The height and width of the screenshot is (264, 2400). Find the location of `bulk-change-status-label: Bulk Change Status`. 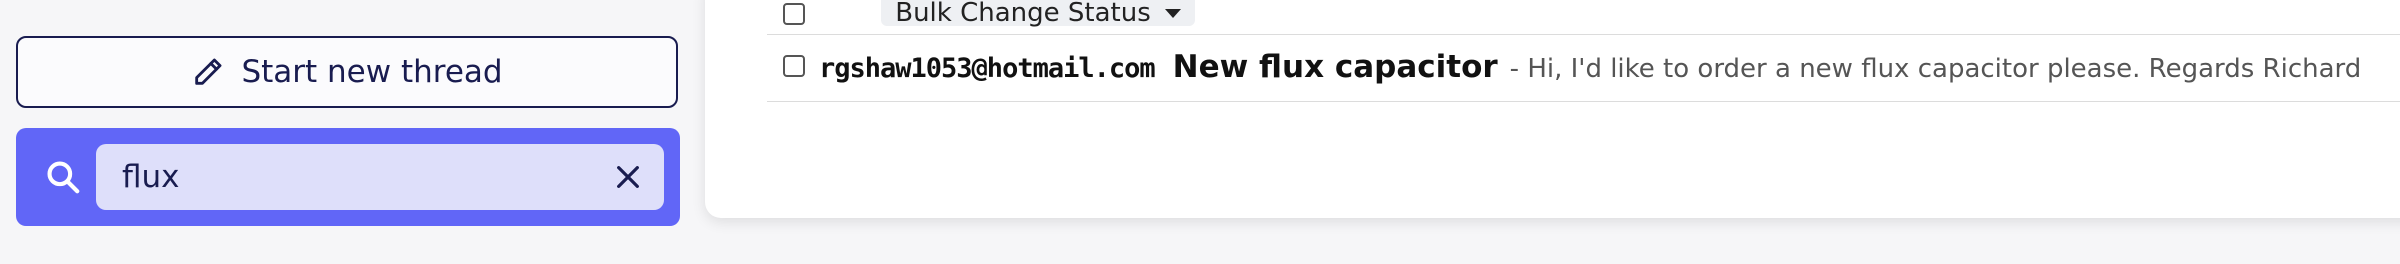

bulk-change-status-label: Bulk Change Status is located at coordinates (1023, 14).